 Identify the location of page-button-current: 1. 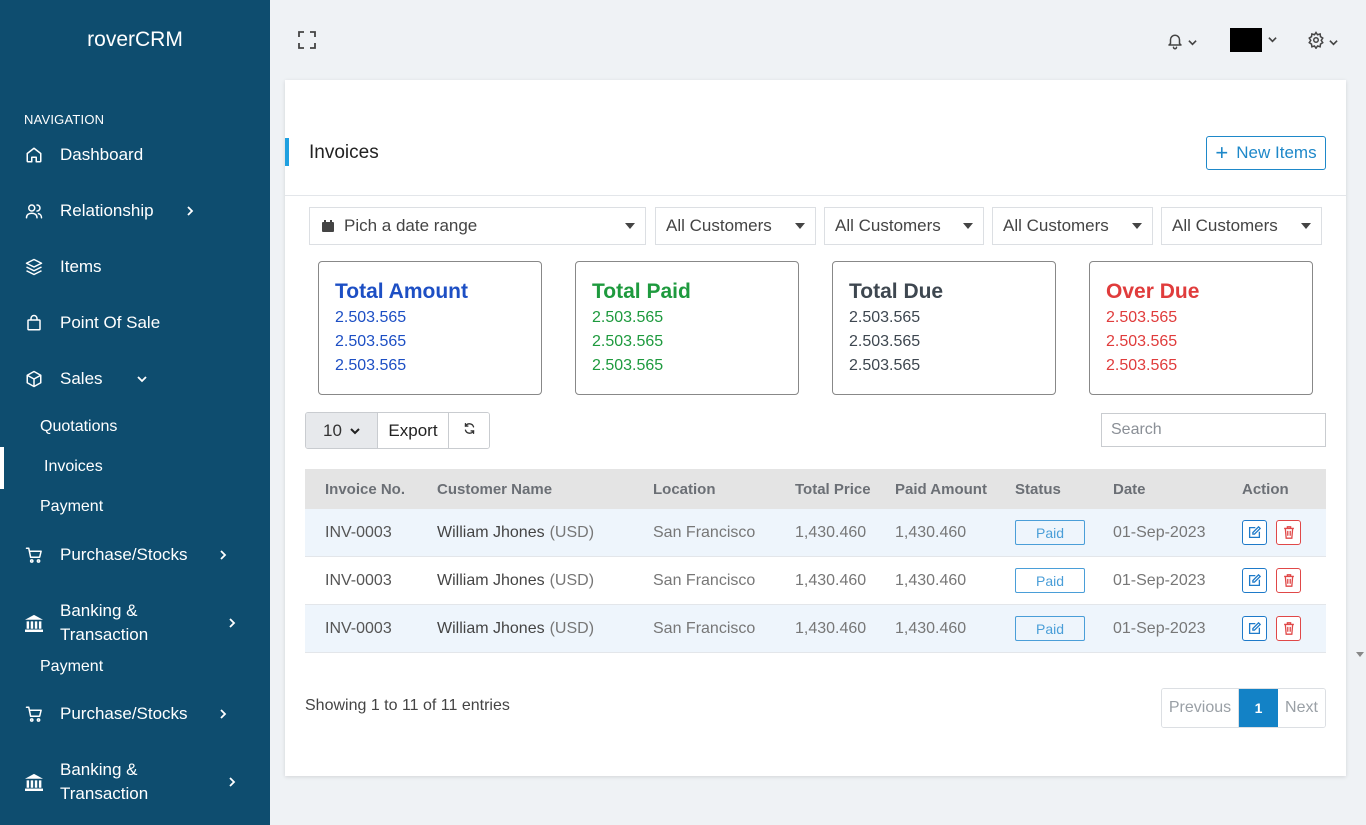
(1258, 708).